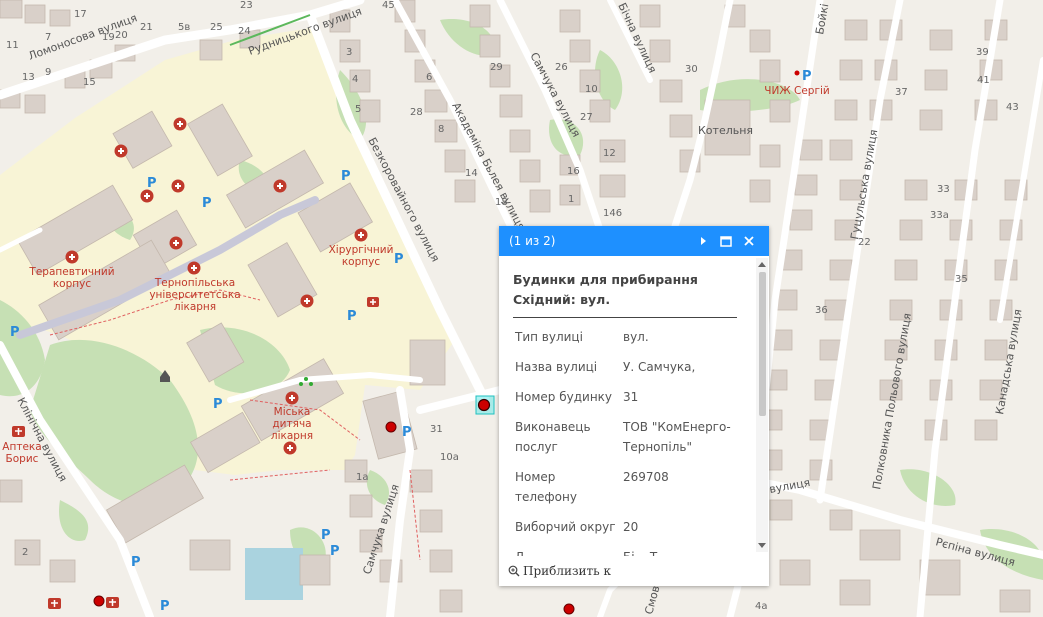  I want to click on house-number: 17, so click(80, 14).